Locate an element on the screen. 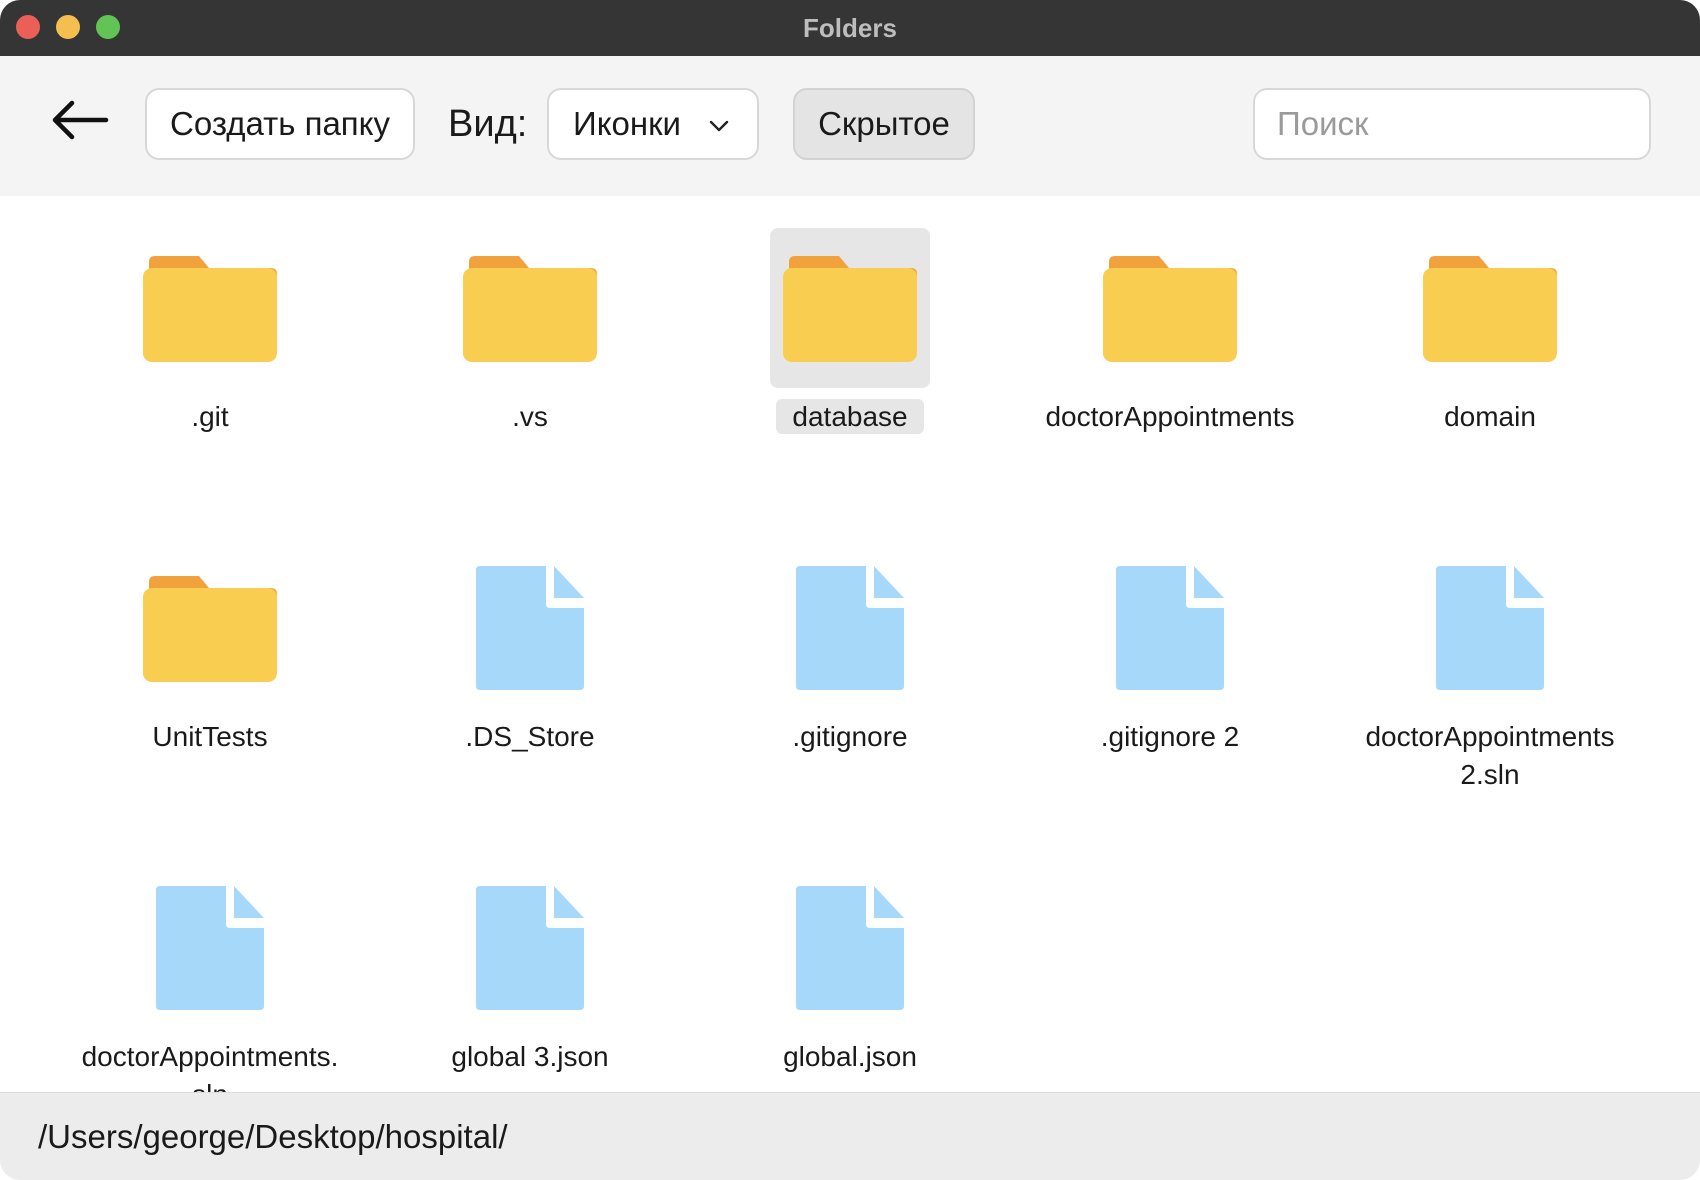 The width and height of the screenshot is (1700, 1180). item-label: .gitignore 2 is located at coordinates (1170, 737).